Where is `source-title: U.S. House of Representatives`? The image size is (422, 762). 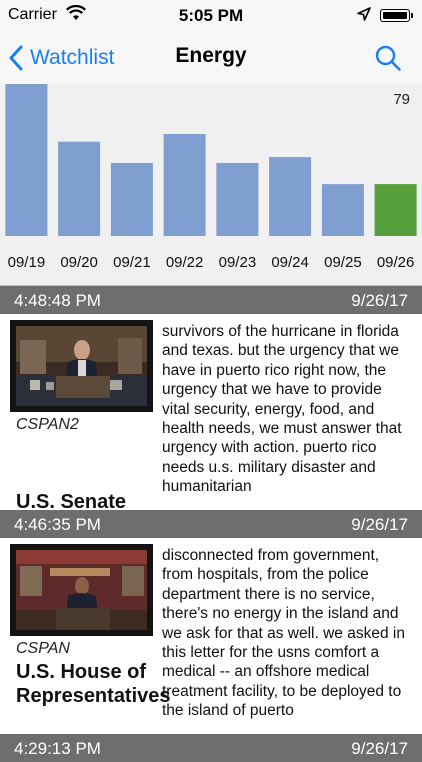 source-title: U.S. House of Representatives is located at coordinates (93, 684).